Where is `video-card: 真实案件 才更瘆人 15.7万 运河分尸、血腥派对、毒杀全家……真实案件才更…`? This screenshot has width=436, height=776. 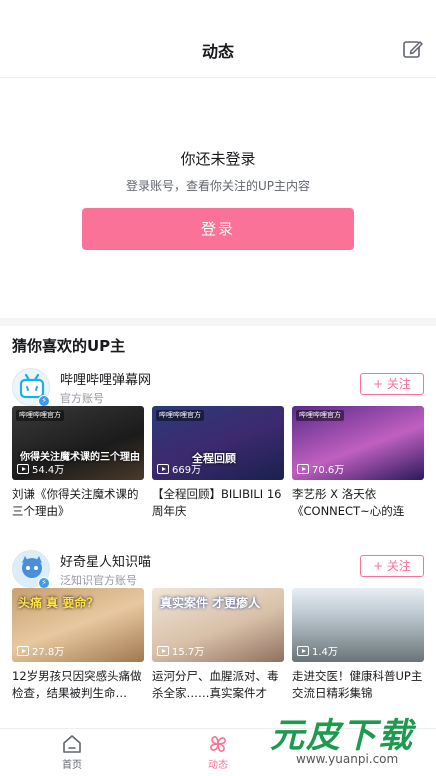 video-card: 真实案件 才更瘆人 15.7万 运河分尸、血腥派对、毒杀全家……真实案件才更… is located at coordinates (218, 645).